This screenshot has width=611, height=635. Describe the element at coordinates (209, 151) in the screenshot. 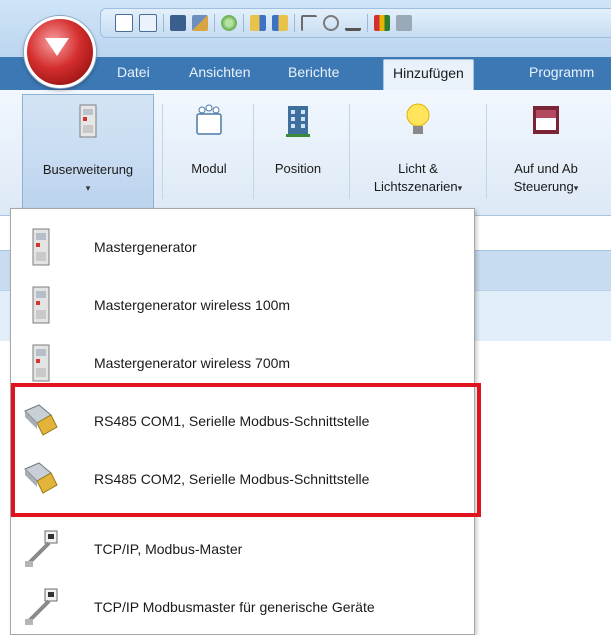

I see `modul-button: Modul` at that location.